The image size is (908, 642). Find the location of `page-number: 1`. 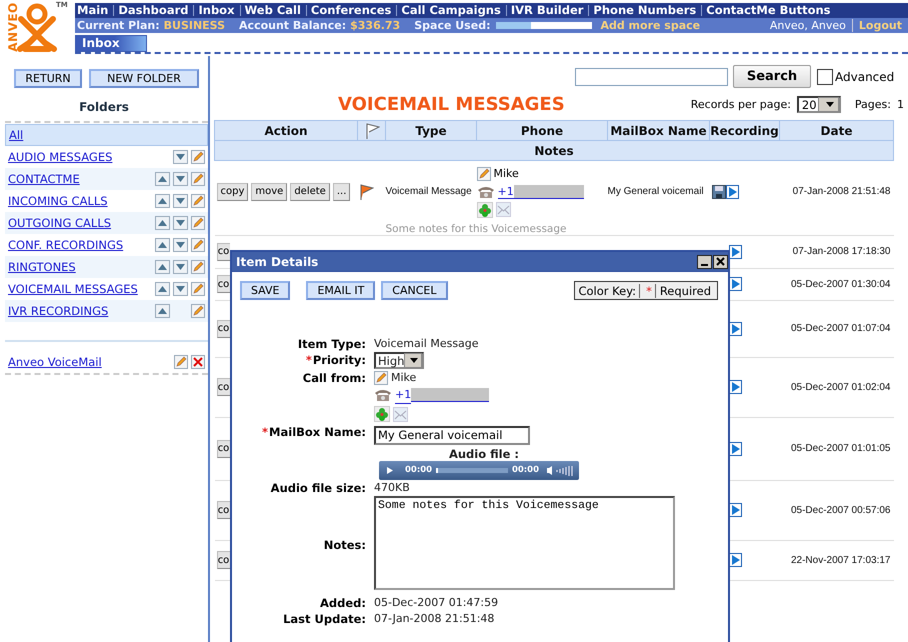

page-number: 1 is located at coordinates (900, 104).